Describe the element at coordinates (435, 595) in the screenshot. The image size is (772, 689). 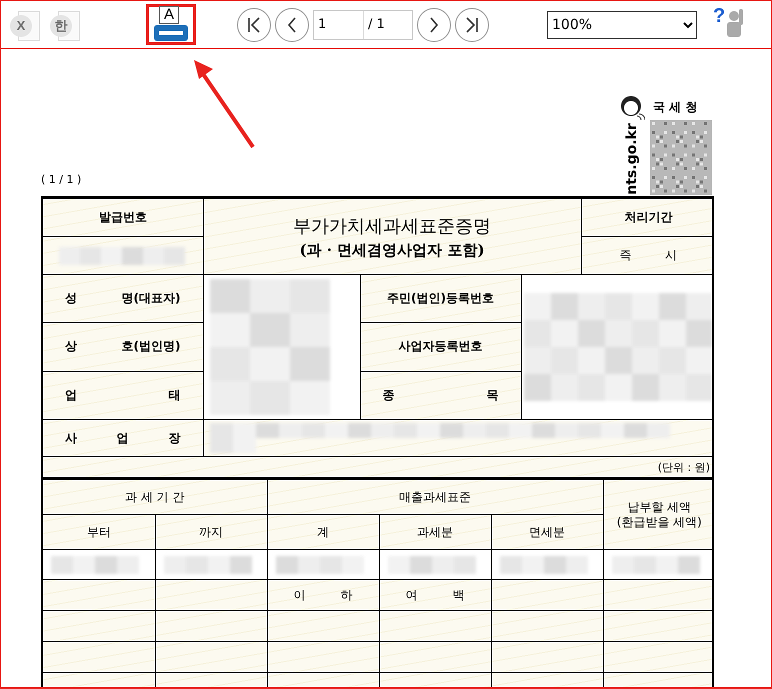
I see `table-cell: 여 백` at that location.